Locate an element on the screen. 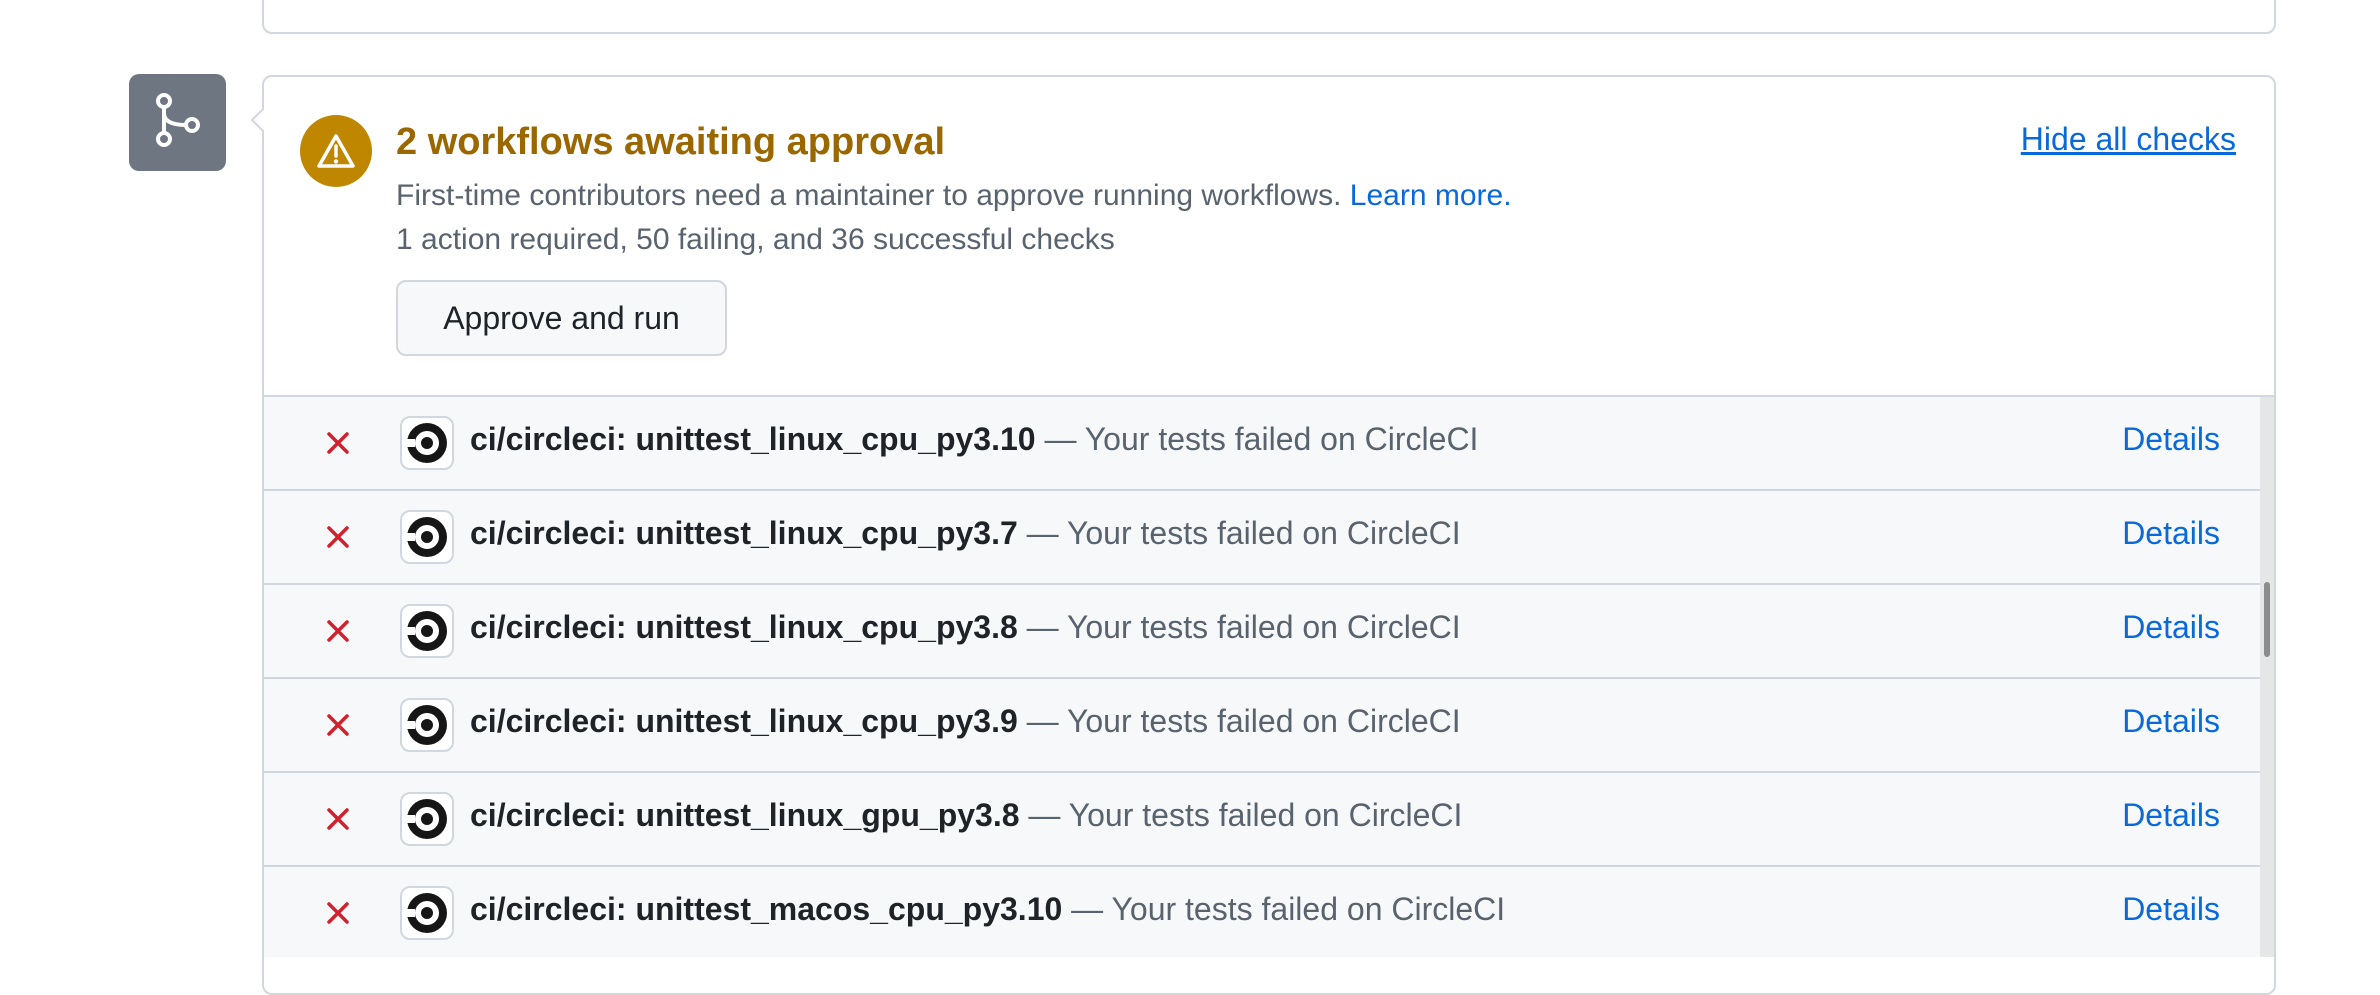 This screenshot has height=995, width=2380. check-name: ci/circleci: unittest_linux_cpu_py3.10 is located at coordinates (753, 439).